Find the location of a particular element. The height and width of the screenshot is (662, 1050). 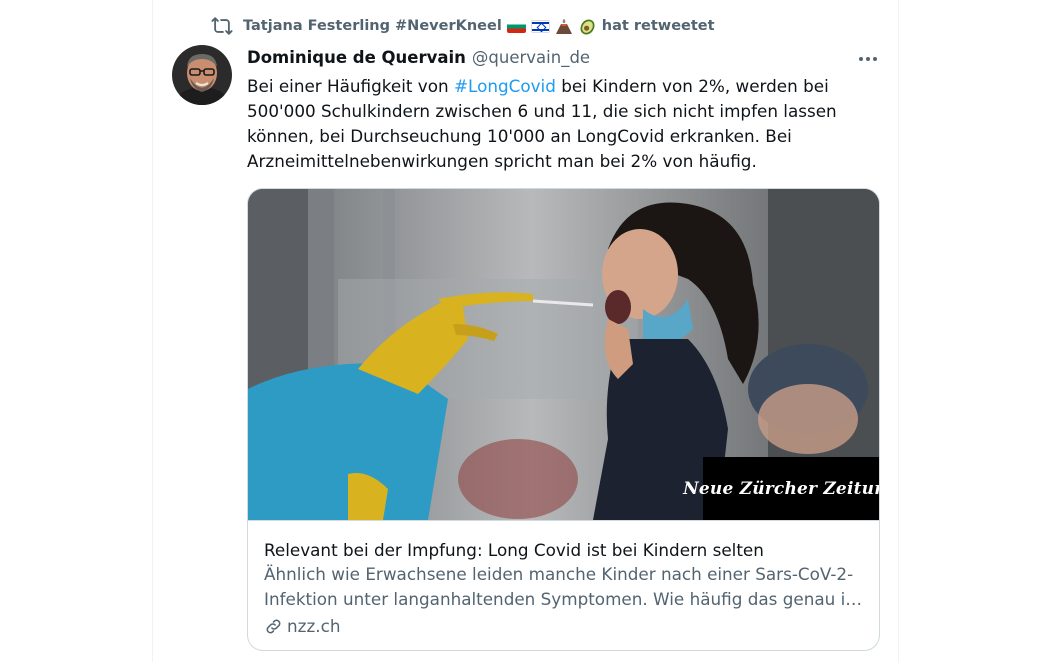

card-divider is located at coordinates (563, 520).